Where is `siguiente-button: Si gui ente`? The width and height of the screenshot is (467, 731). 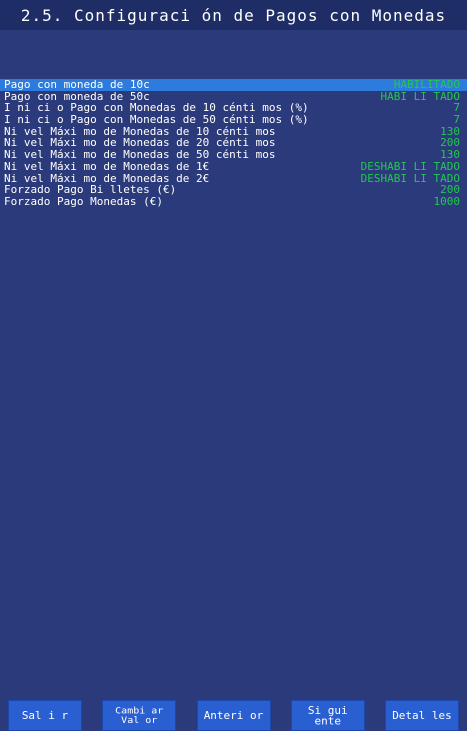
siguiente-button: Si gui ente is located at coordinates (327, 715).